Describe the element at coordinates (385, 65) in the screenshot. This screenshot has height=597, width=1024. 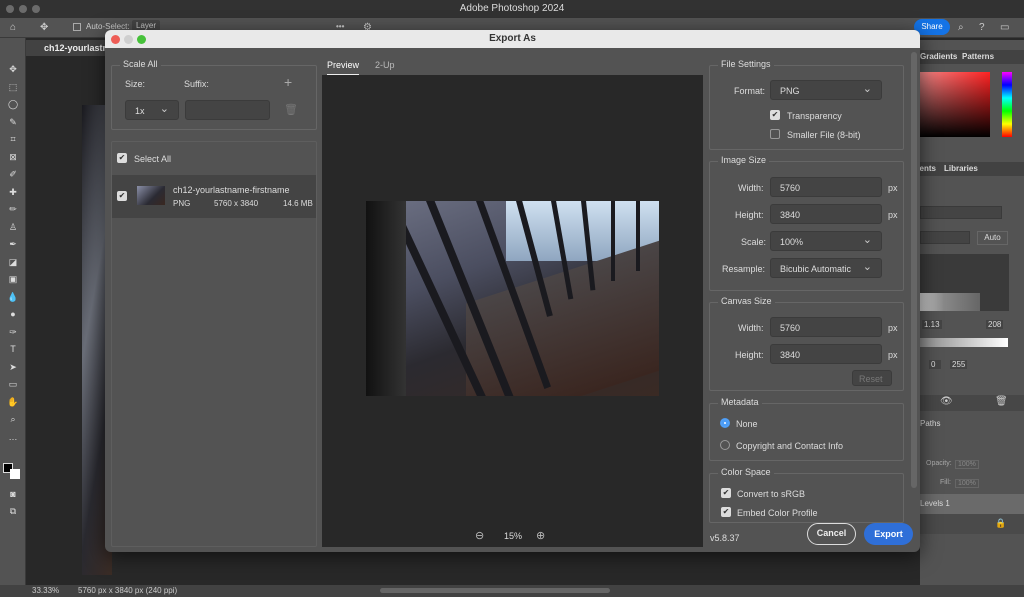
I see `tab-2-up: 2-Up` at that location.